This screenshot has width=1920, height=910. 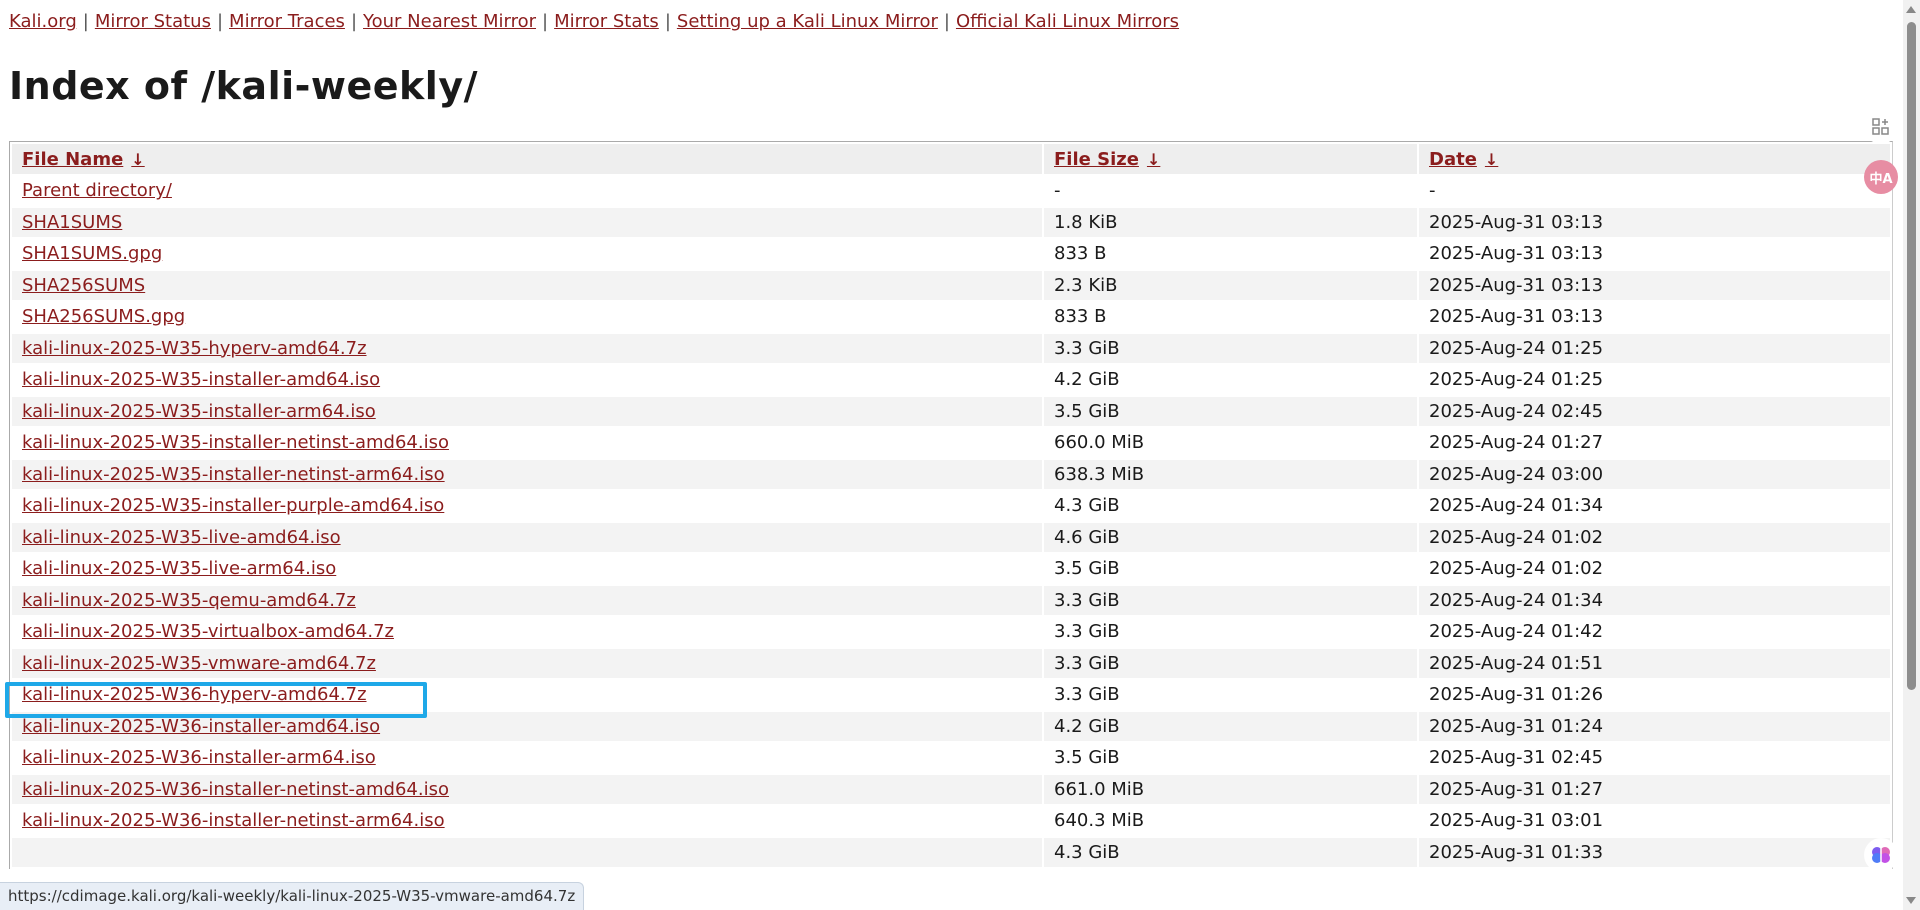 I want to click on file-link: kali-linux-2025-W35-qemu-amd64.7z, so click(x=189, y=600).